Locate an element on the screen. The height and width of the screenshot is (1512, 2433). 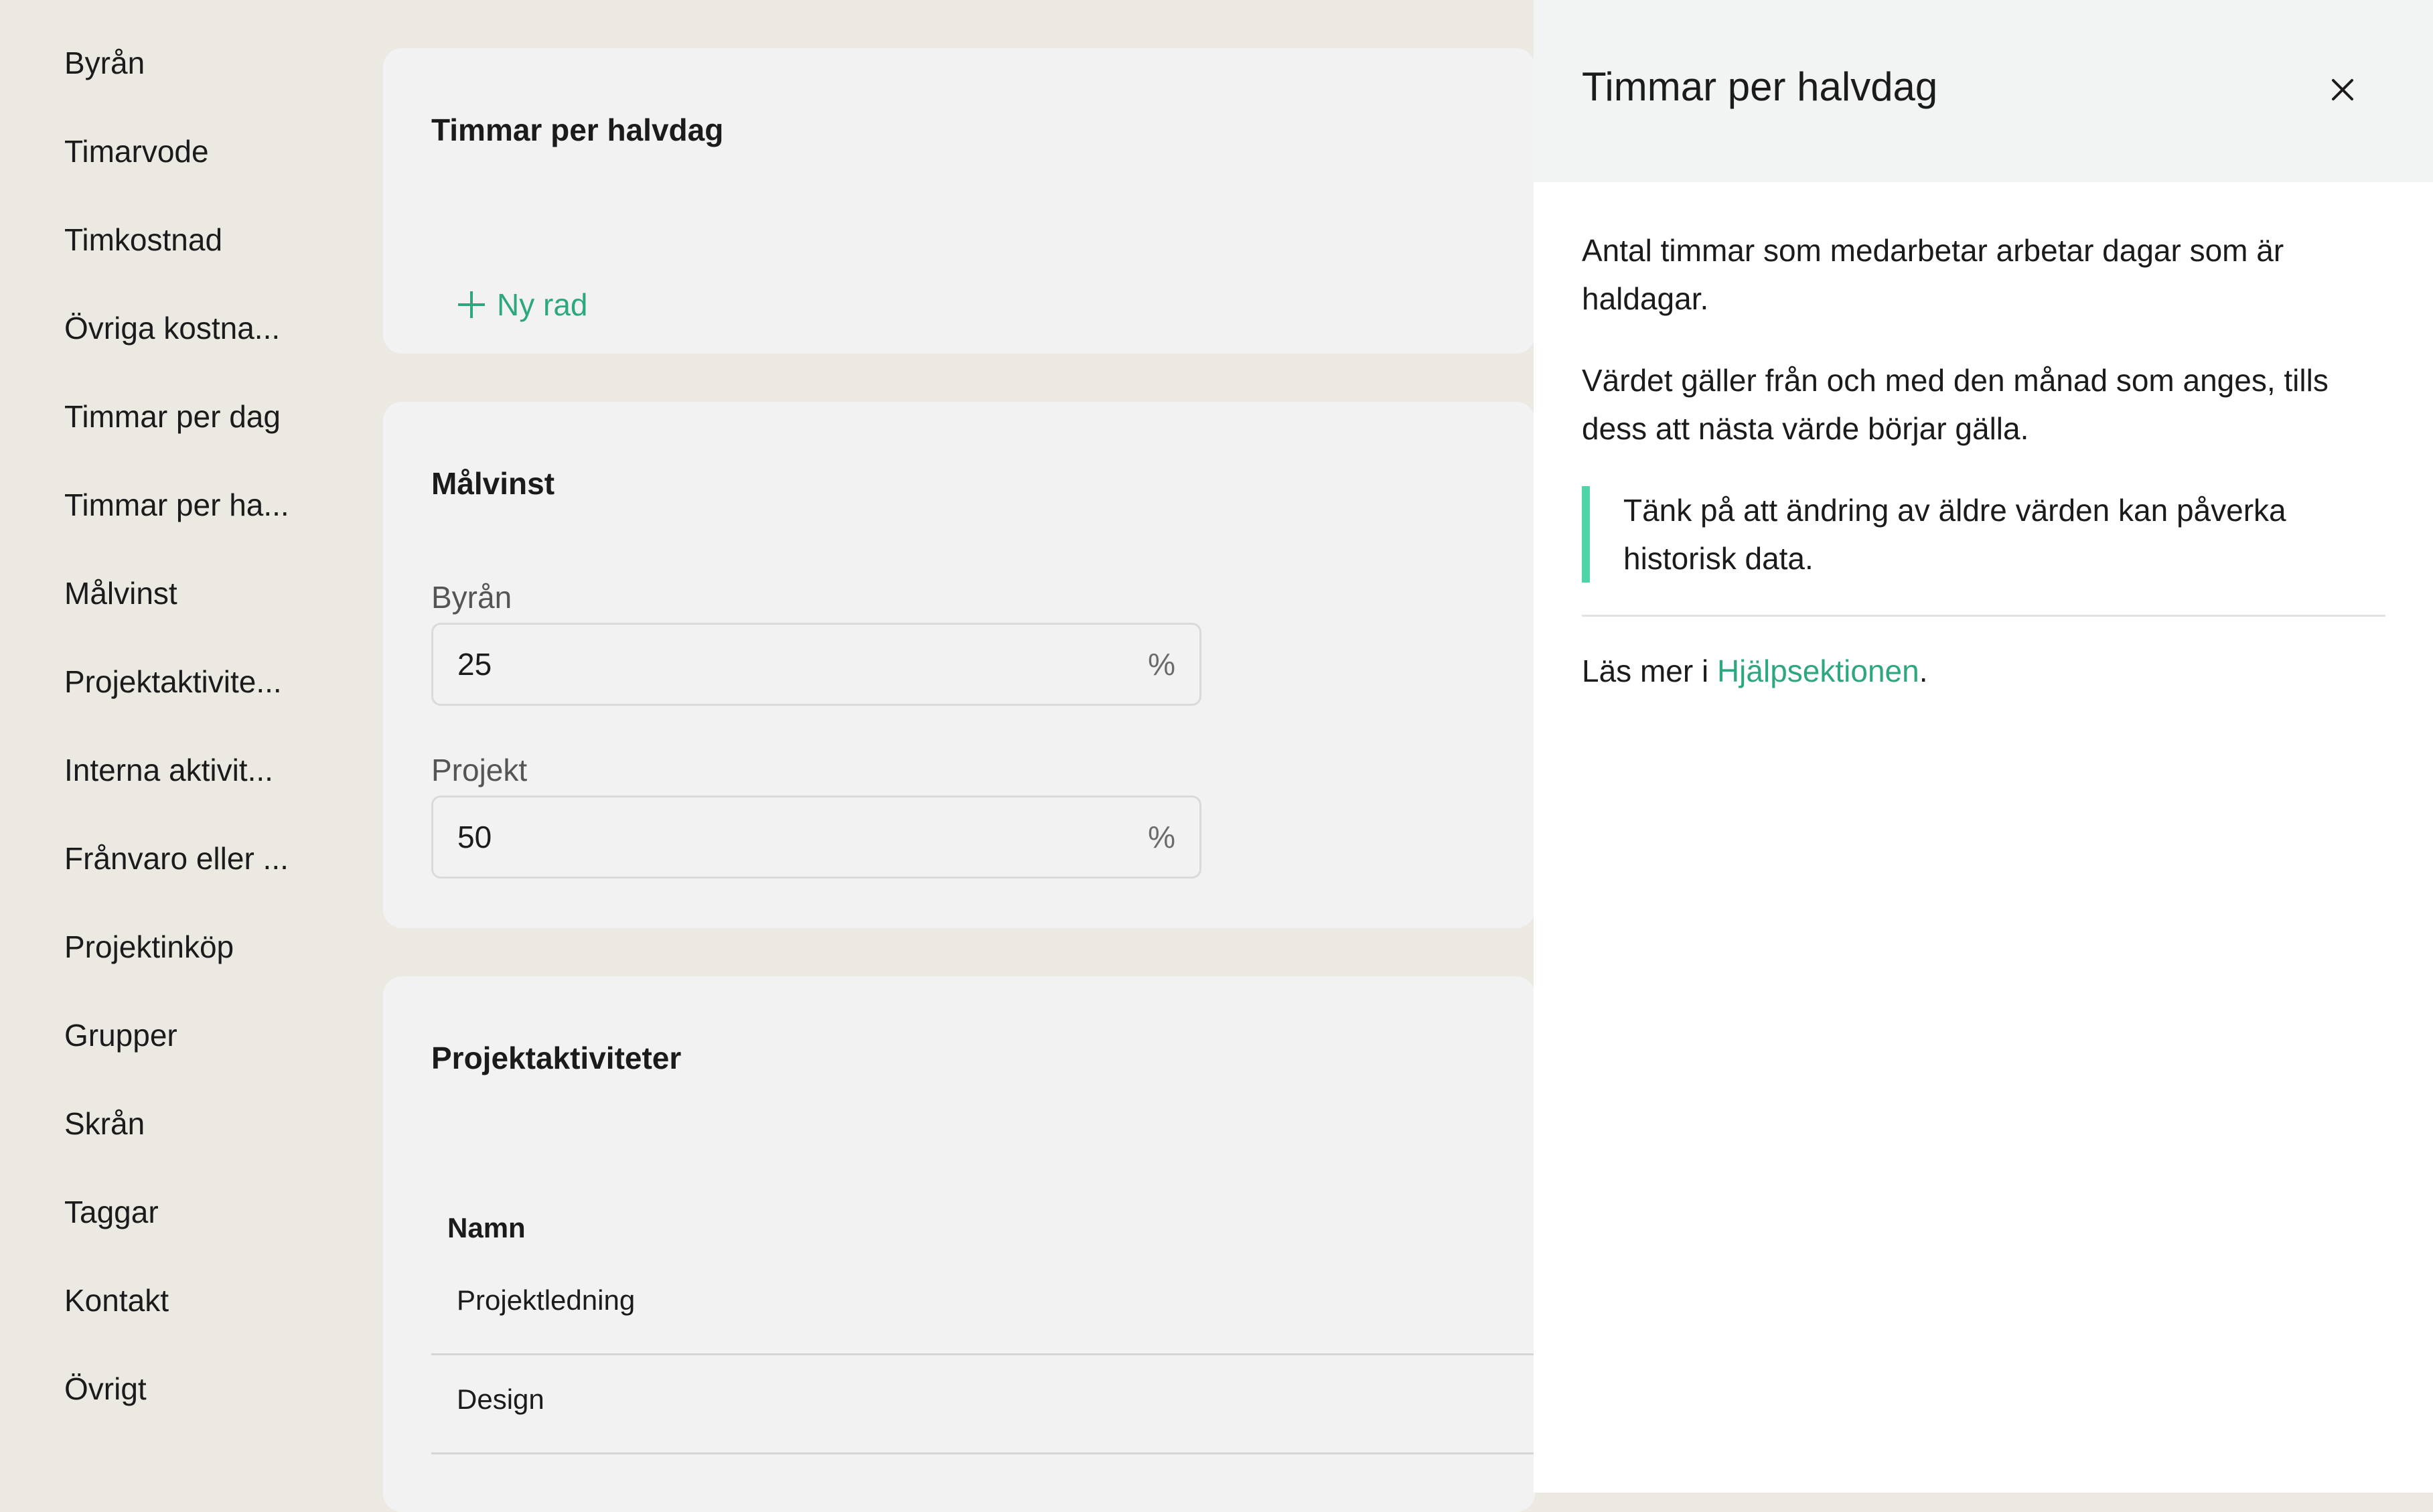
close-button is located at coordinates (2343, 90).